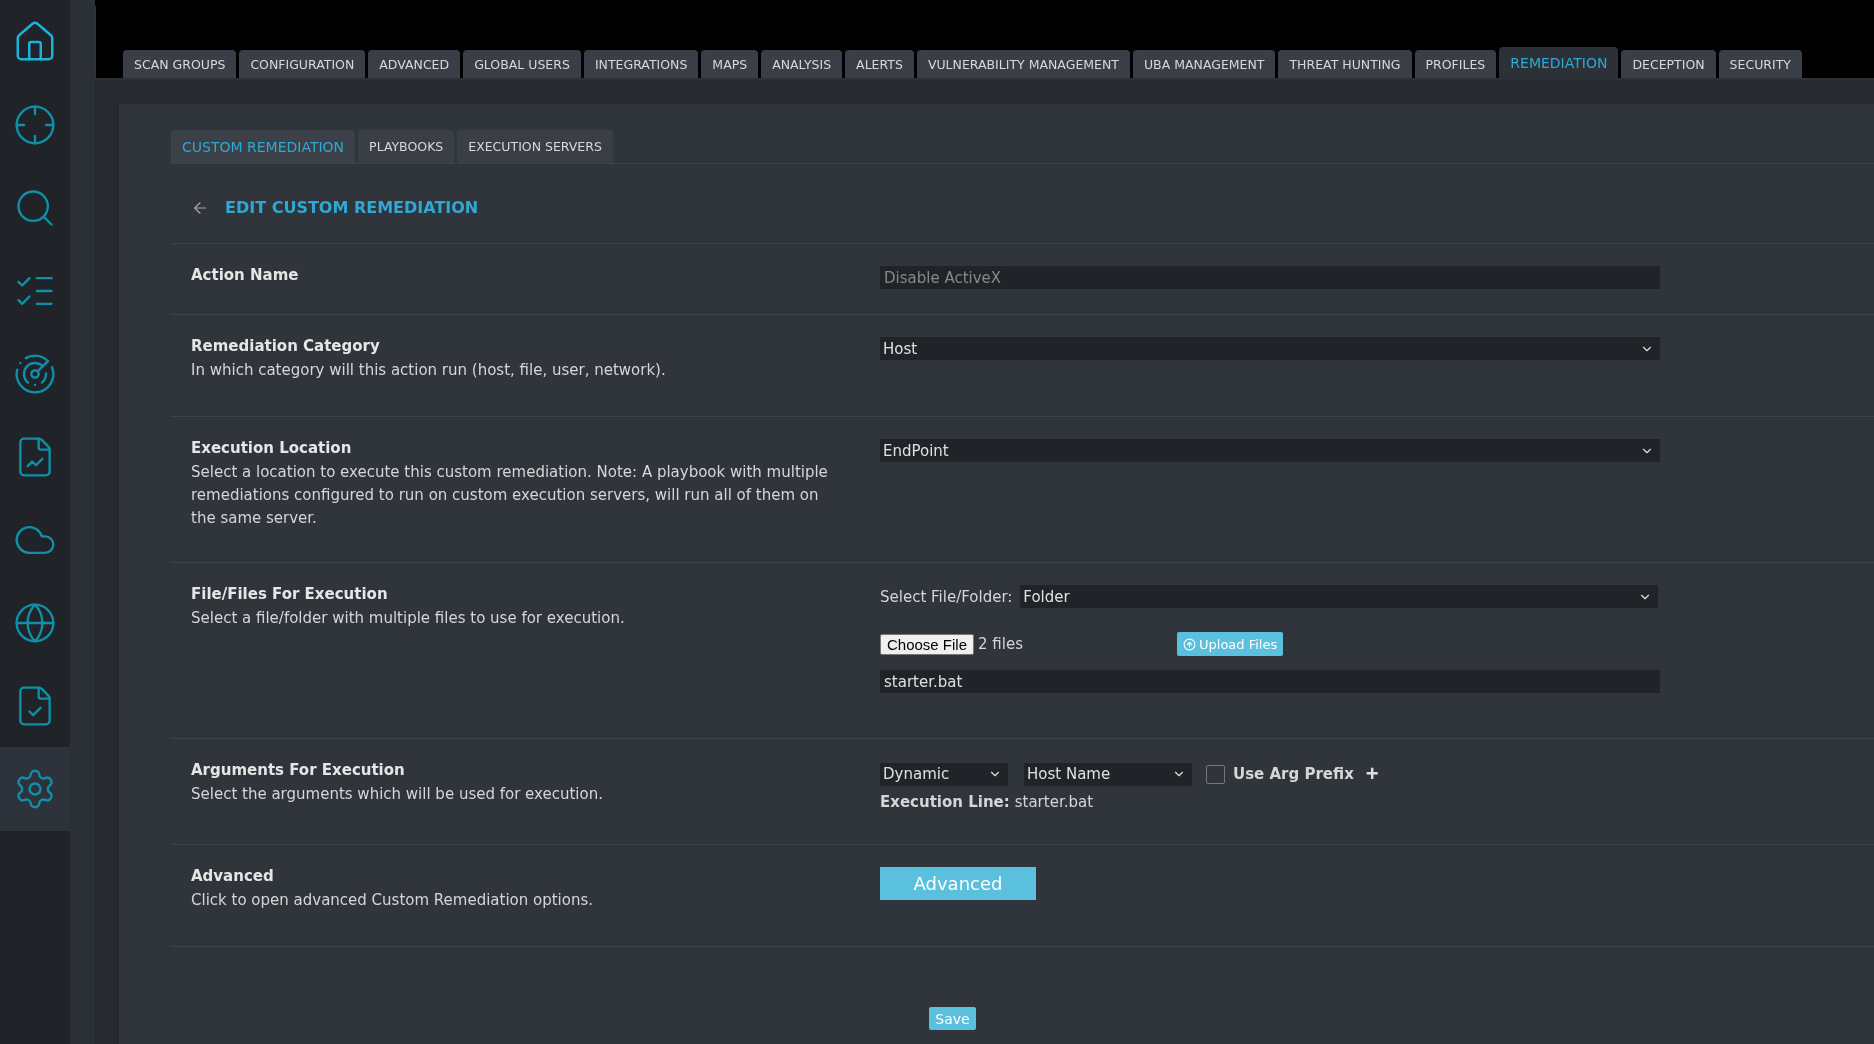  Describe the element at coordinates (429, 370) in the screenshot. I see `field-description: In which category will this action run (host, file, user, network).` at that location.